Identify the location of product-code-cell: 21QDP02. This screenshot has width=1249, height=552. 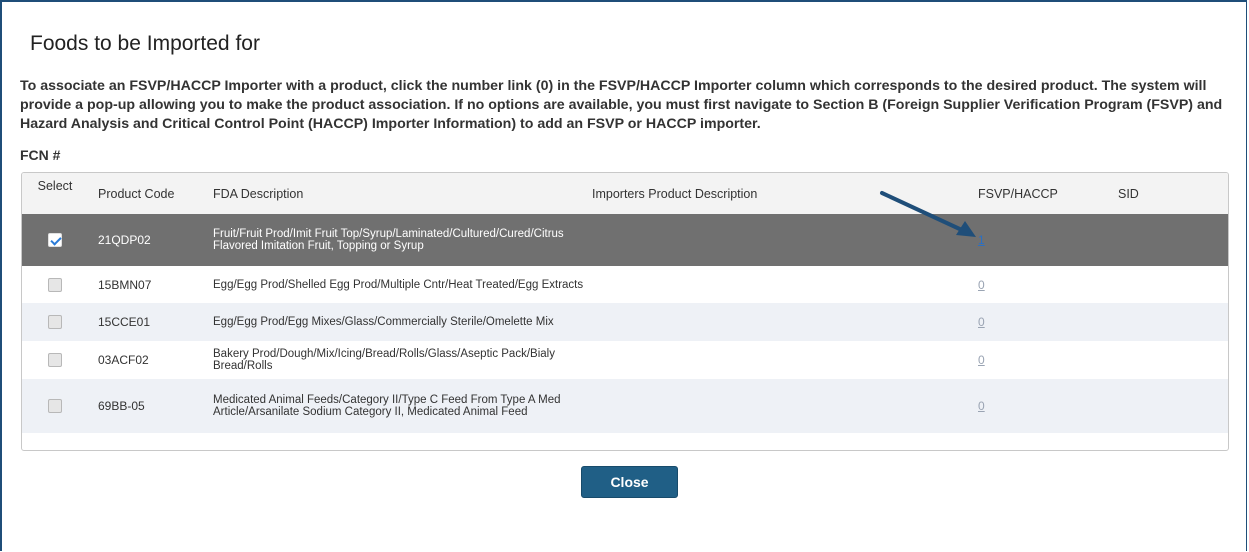
(124, 240).